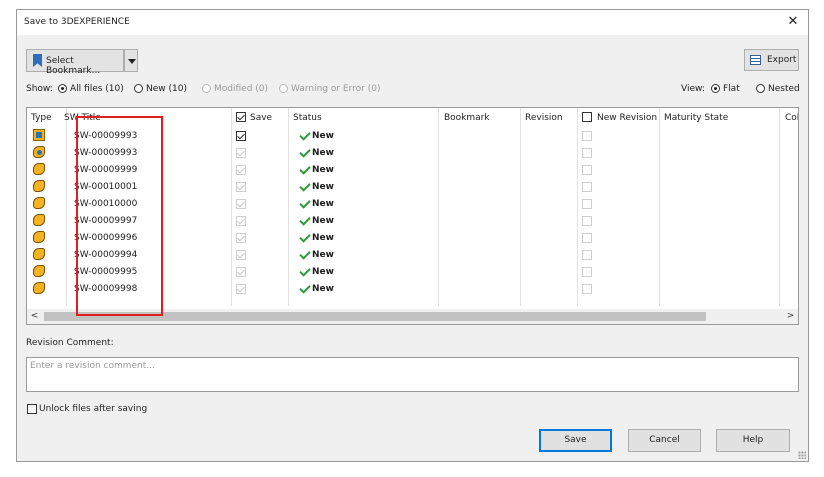 Image resolution: width=824 pixels, height=477 pixels. I want to click on bookmark-dropdown-button, so click(131, 60).